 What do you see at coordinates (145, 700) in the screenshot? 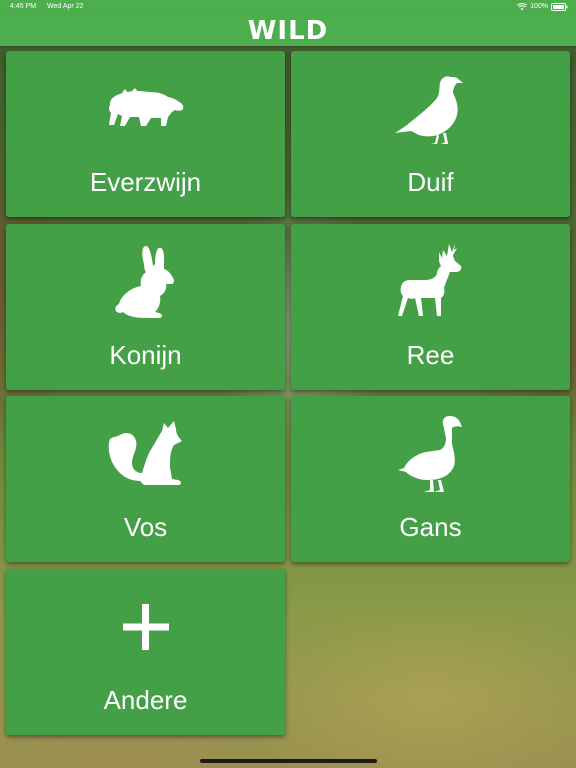
I see `tile-label: Andere` at bounding box center [145, 700].